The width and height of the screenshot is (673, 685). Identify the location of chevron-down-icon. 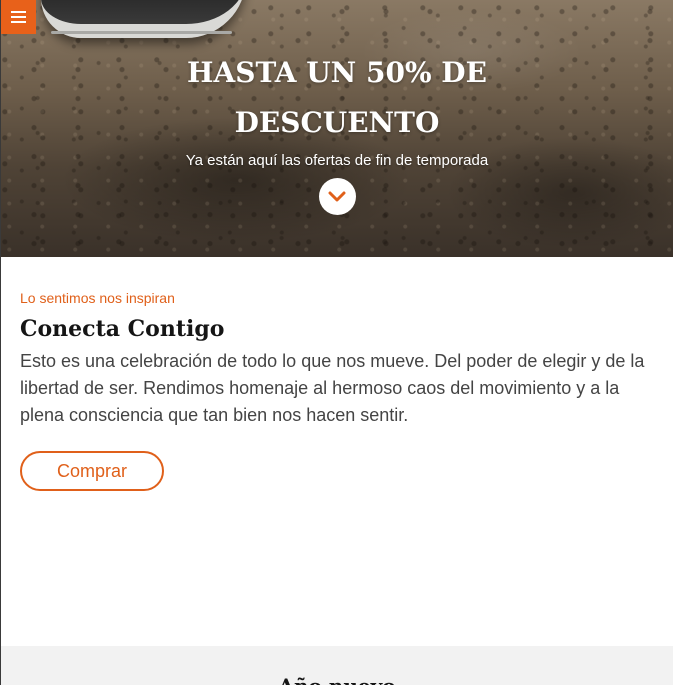
(337, 196).